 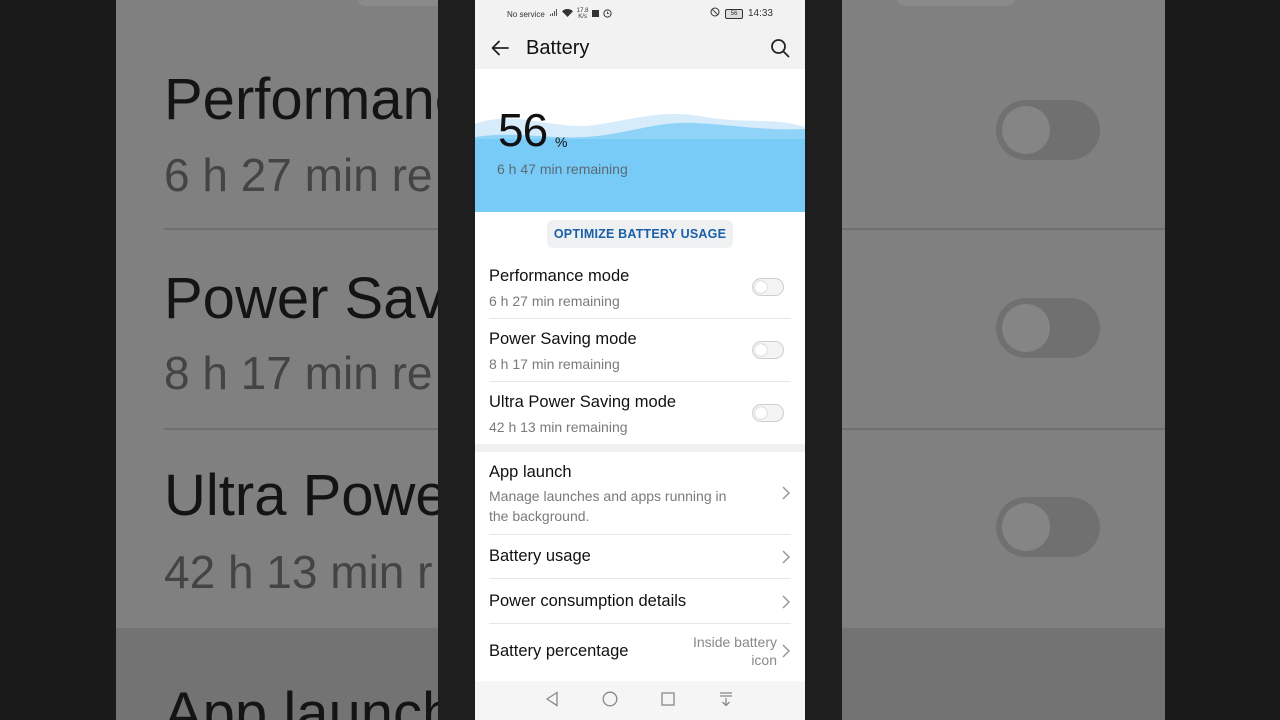 What do you see at coordinates (553, 14) in the screenshot?
I see `no-signal-icon` at bounding box center [553, 14].